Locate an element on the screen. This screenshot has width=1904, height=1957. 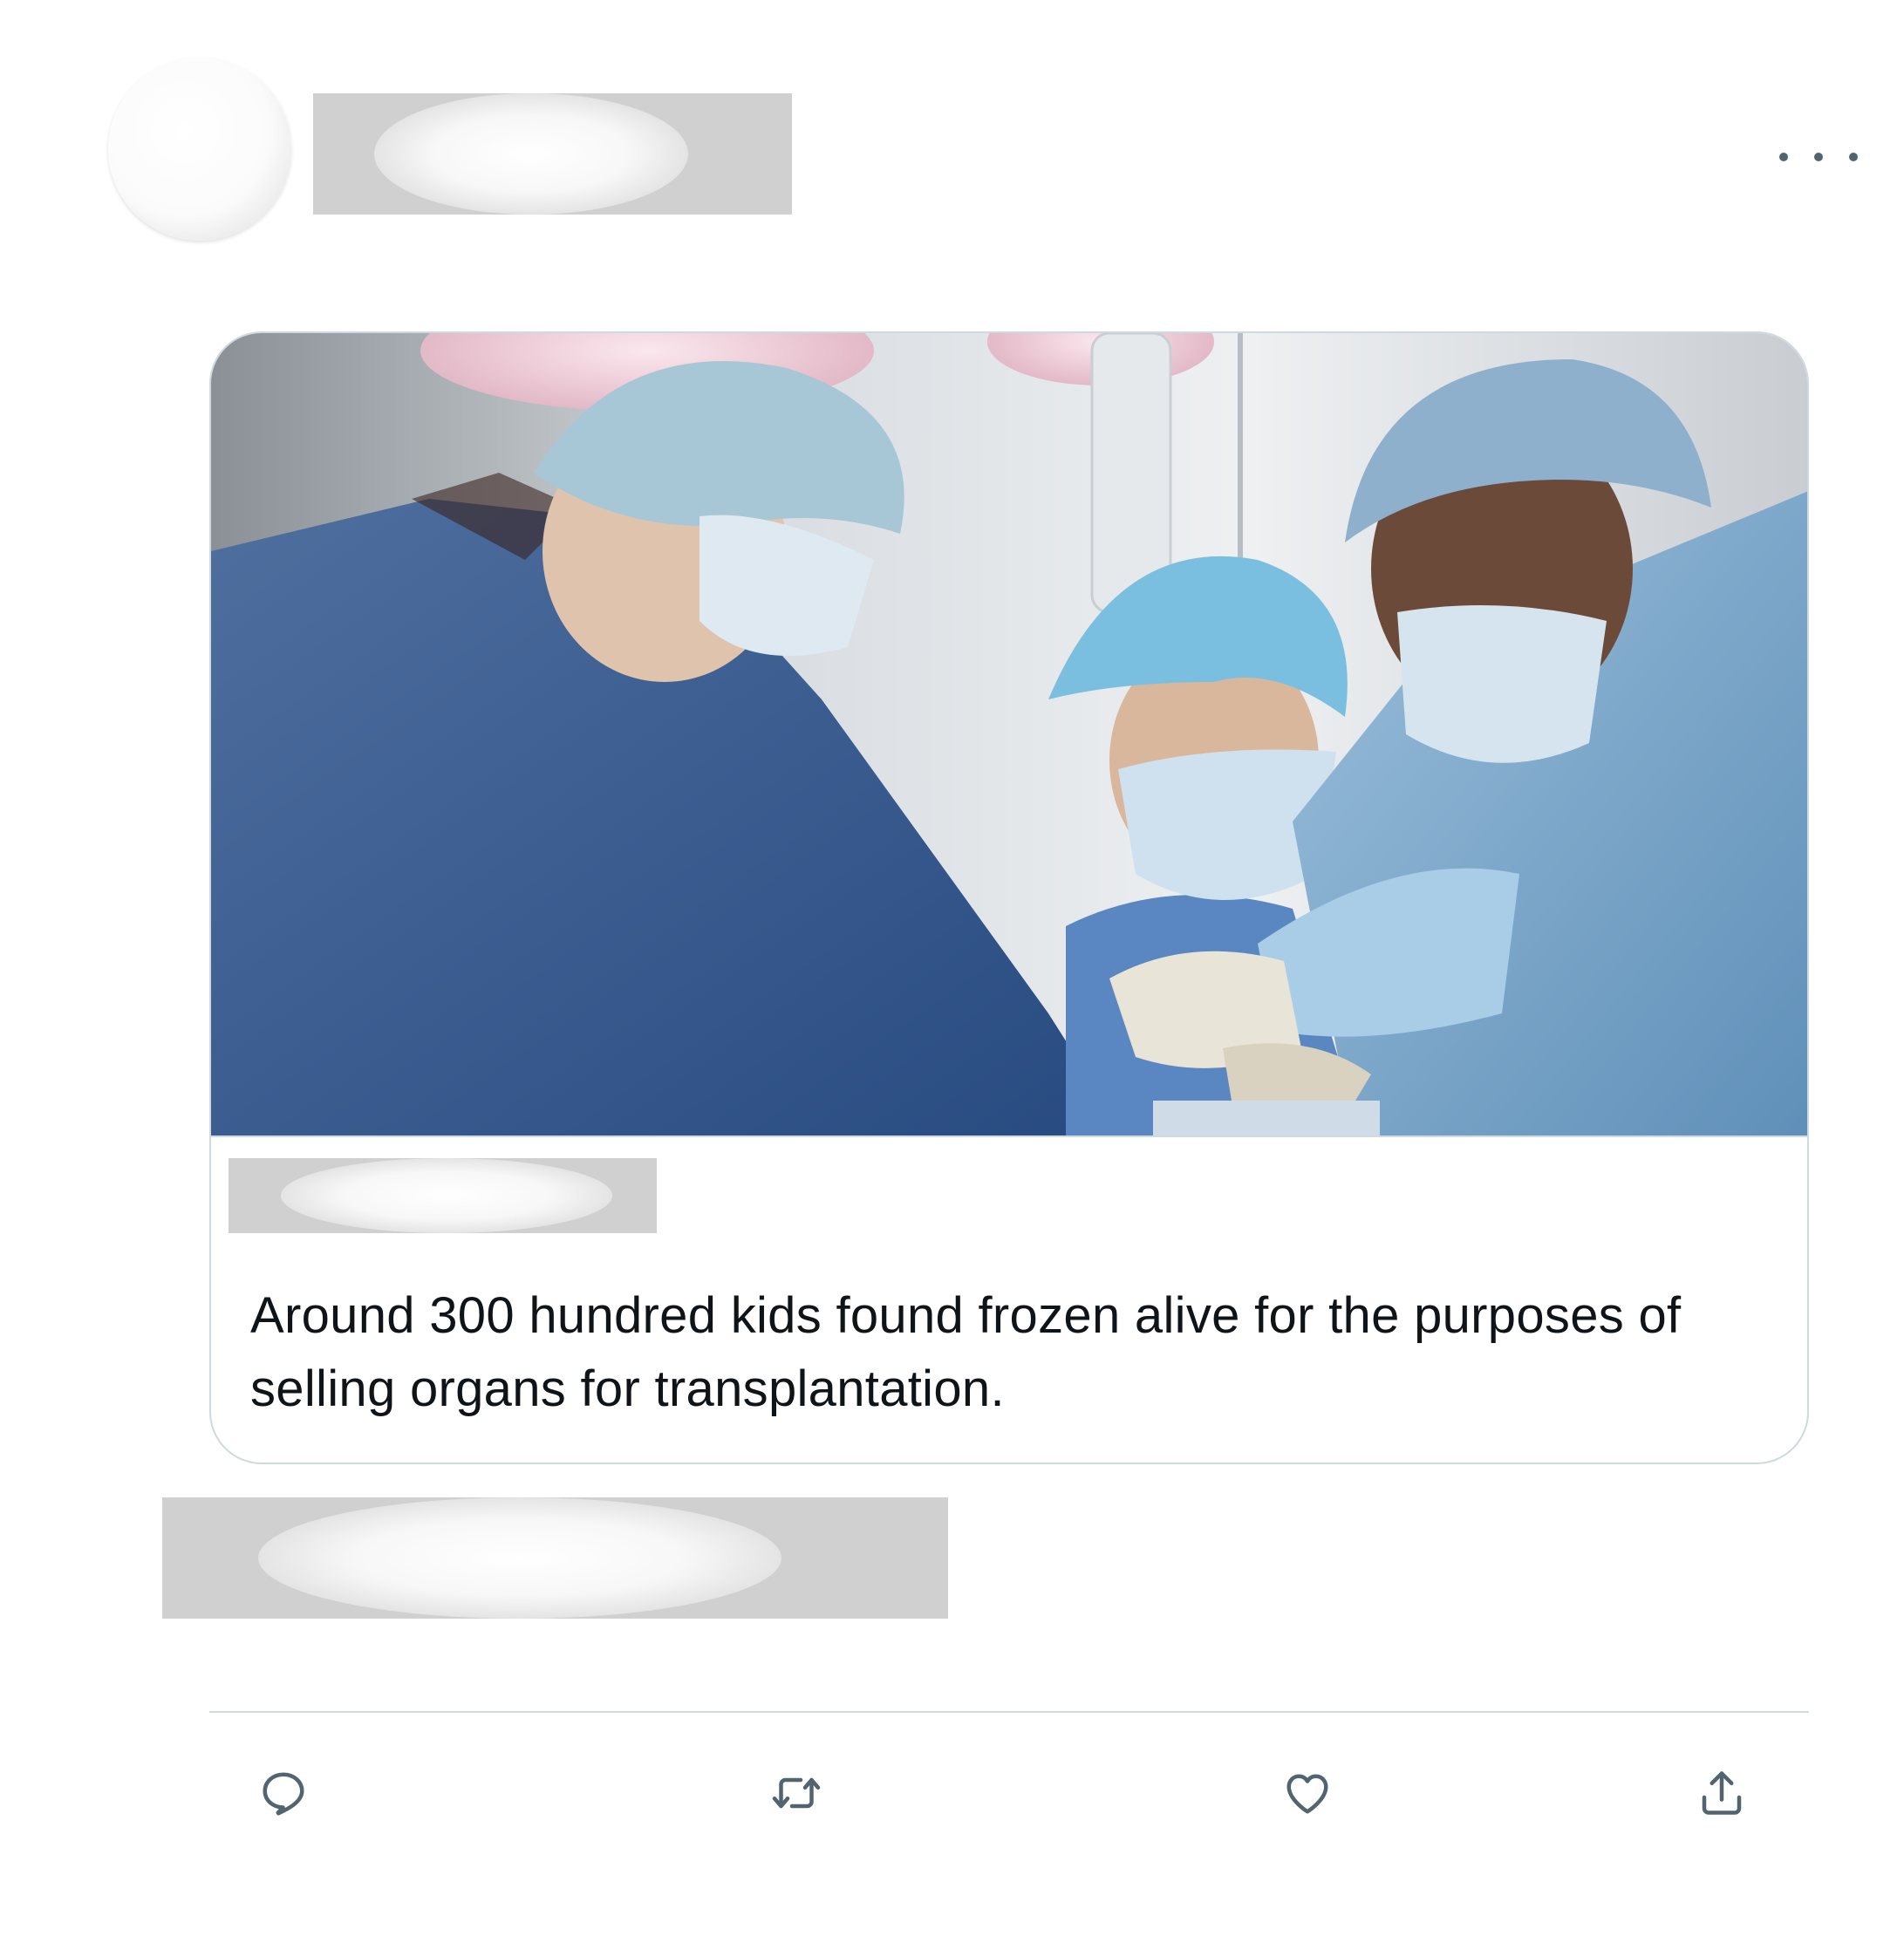
share-button is located at coordinates (1722, 1793).